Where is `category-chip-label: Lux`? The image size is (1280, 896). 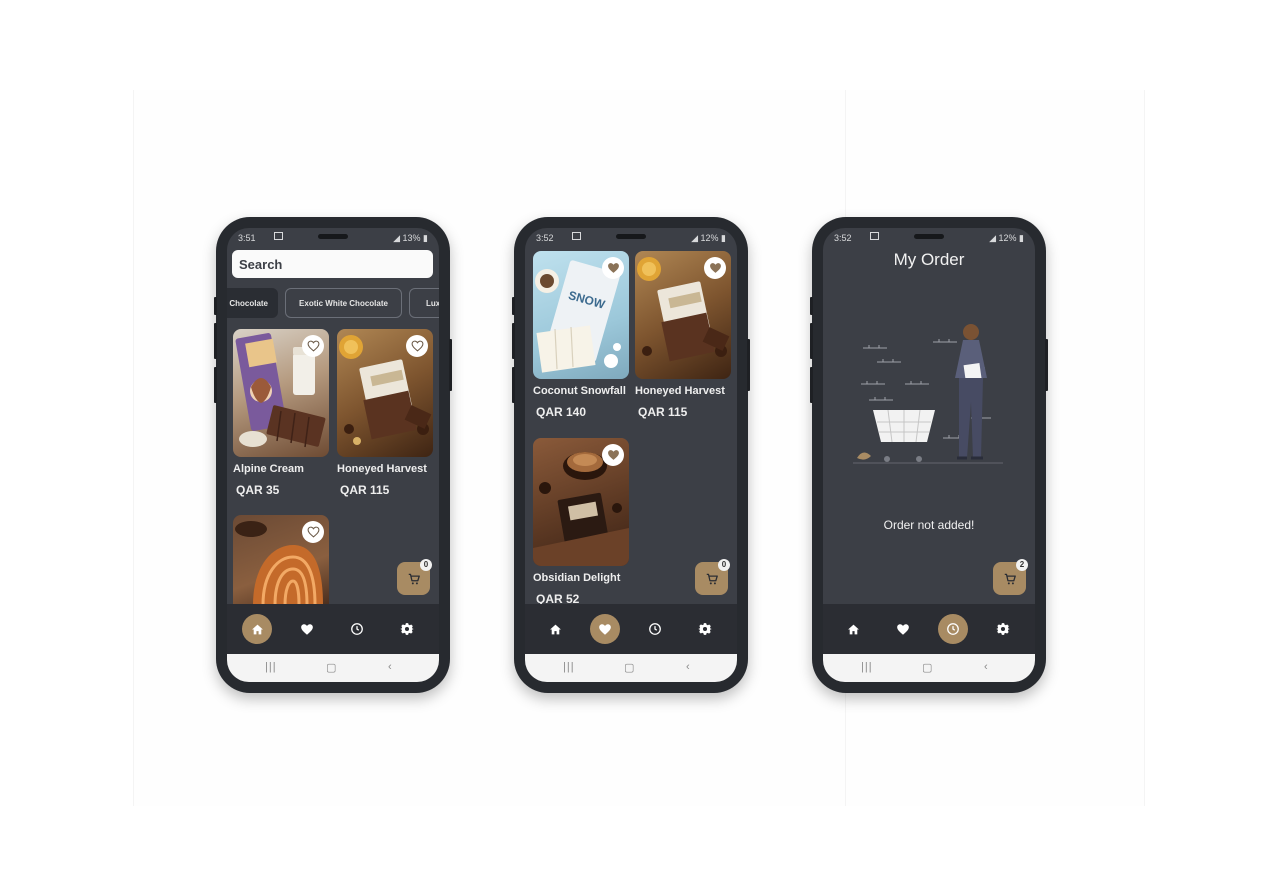 category-chip-label: Lux is located at coordinates (432, 303).